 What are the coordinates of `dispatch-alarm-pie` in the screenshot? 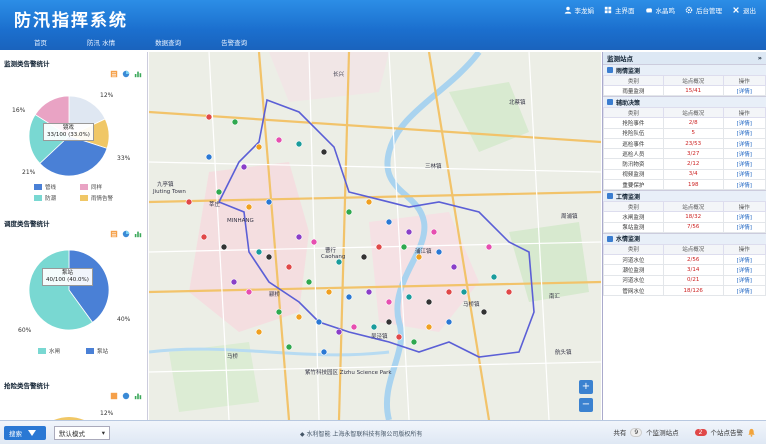 It's located at (69, 290).